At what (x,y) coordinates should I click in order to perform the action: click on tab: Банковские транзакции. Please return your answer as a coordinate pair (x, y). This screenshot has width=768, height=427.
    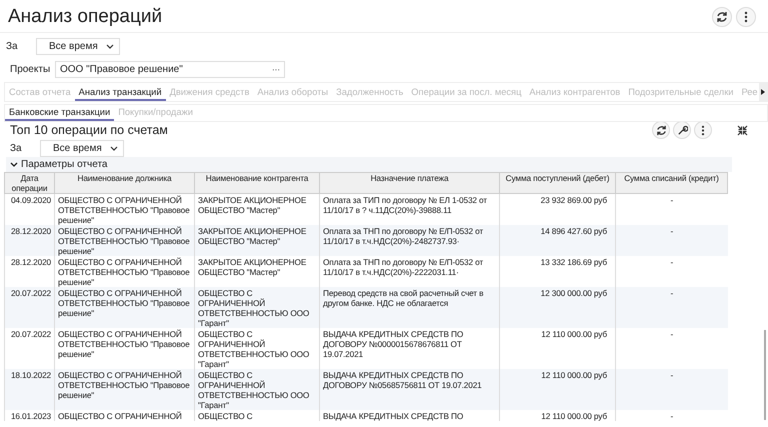
    Looking at the image, I should click on (59, 113).